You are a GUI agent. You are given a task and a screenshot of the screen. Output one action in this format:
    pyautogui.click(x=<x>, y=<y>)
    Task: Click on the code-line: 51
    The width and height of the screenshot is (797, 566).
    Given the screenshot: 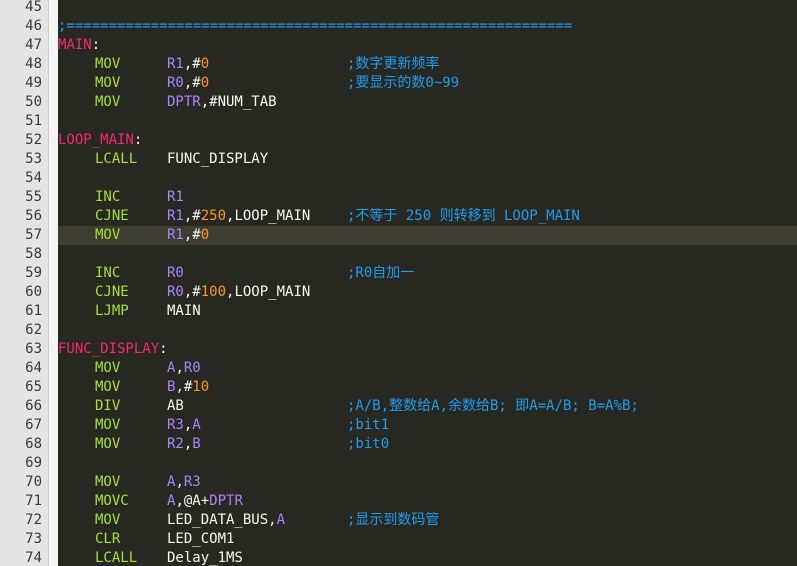 What is the action you would take?
    pyautogui.click(x=411, y=121)
    